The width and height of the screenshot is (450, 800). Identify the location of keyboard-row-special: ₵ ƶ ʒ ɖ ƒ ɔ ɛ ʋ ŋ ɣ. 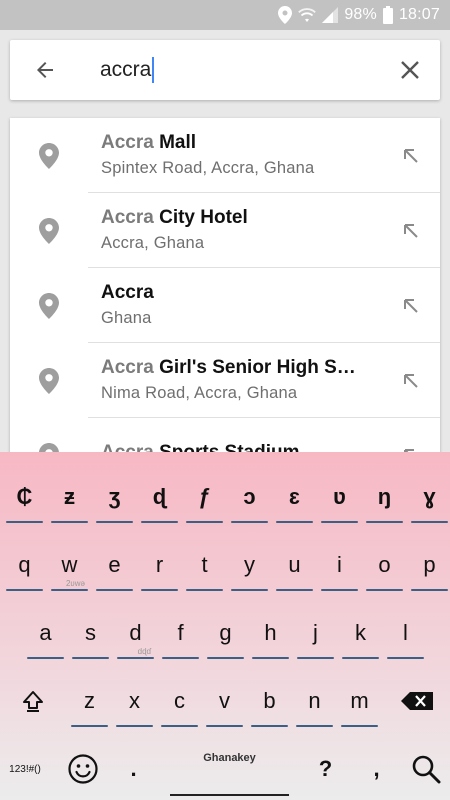
(225, 496).